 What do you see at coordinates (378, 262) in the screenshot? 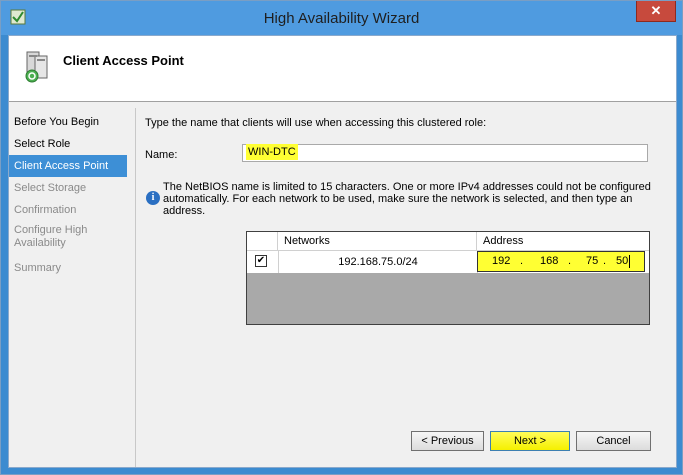
I see `network-cell: 192.168.75.0/24` at bounding box center [378, 262].